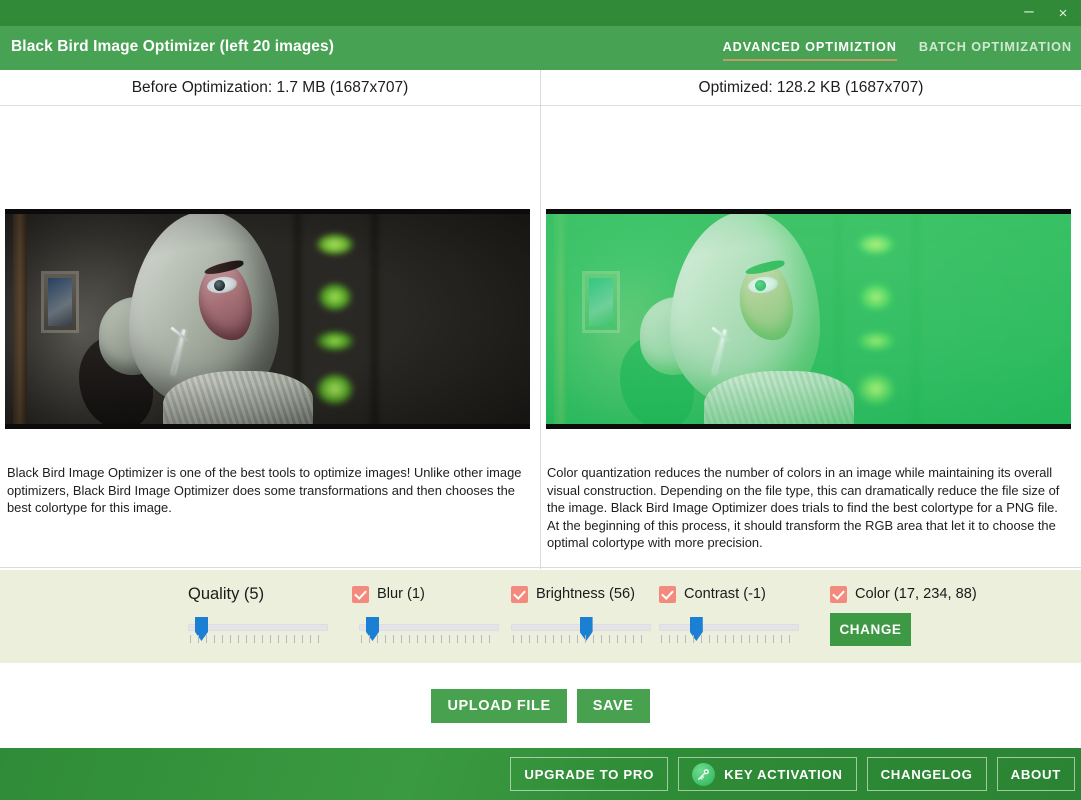 The image size is (1081, 800). I want to click on contrast-checkbox, so click(667, 594).